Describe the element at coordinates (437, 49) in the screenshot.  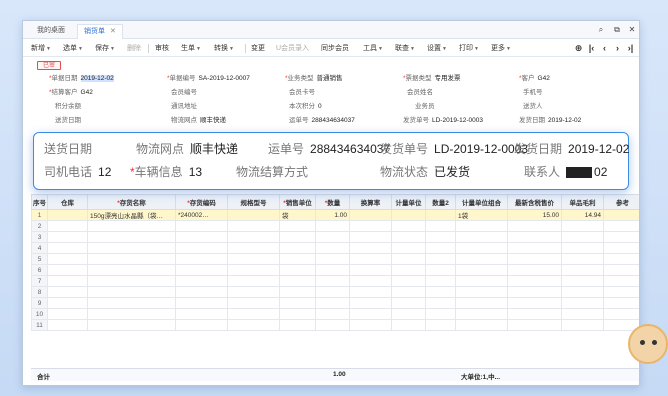
I see `settings-button: 设置▼` at that location.